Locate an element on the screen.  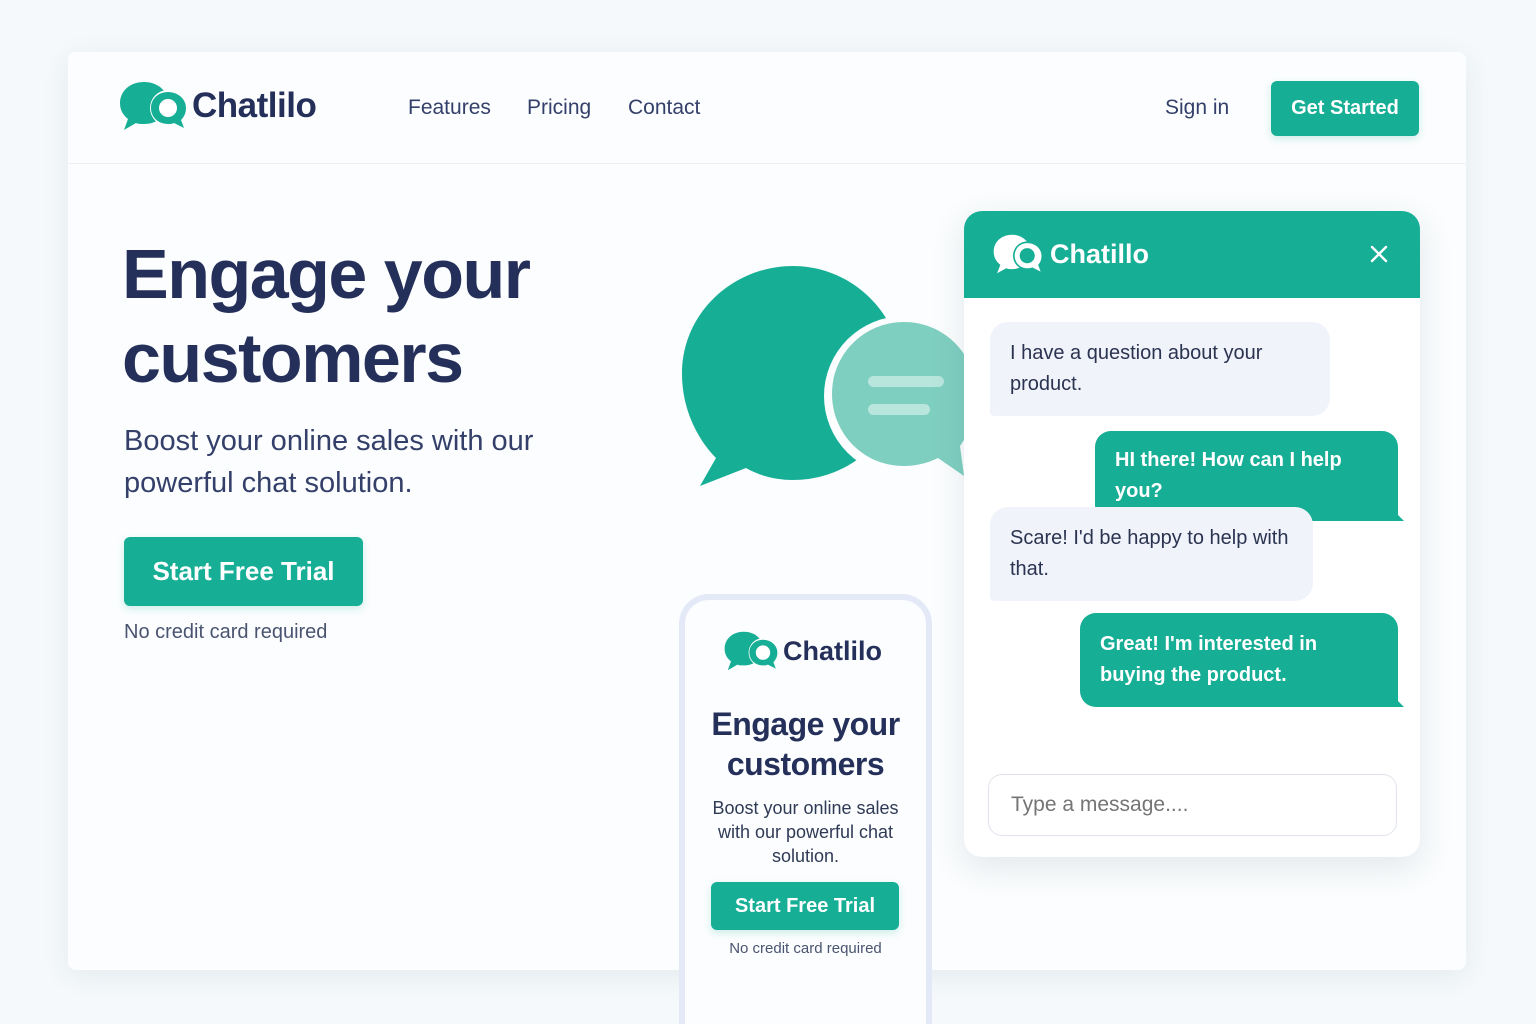
brand-logo: Chatlilo is located at coordinates (217, 106).